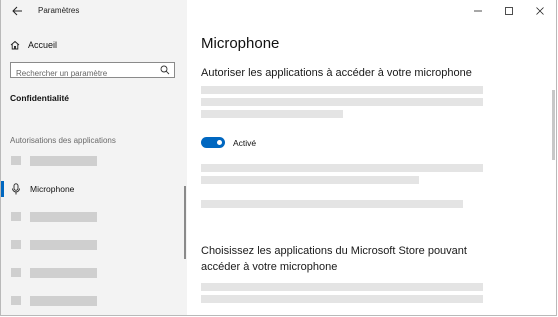 This screenshot has width=558, height=317. Describe the element at coordinates (94, 11) in the screenshot. I see `titlebar: Paramètres` at that location.